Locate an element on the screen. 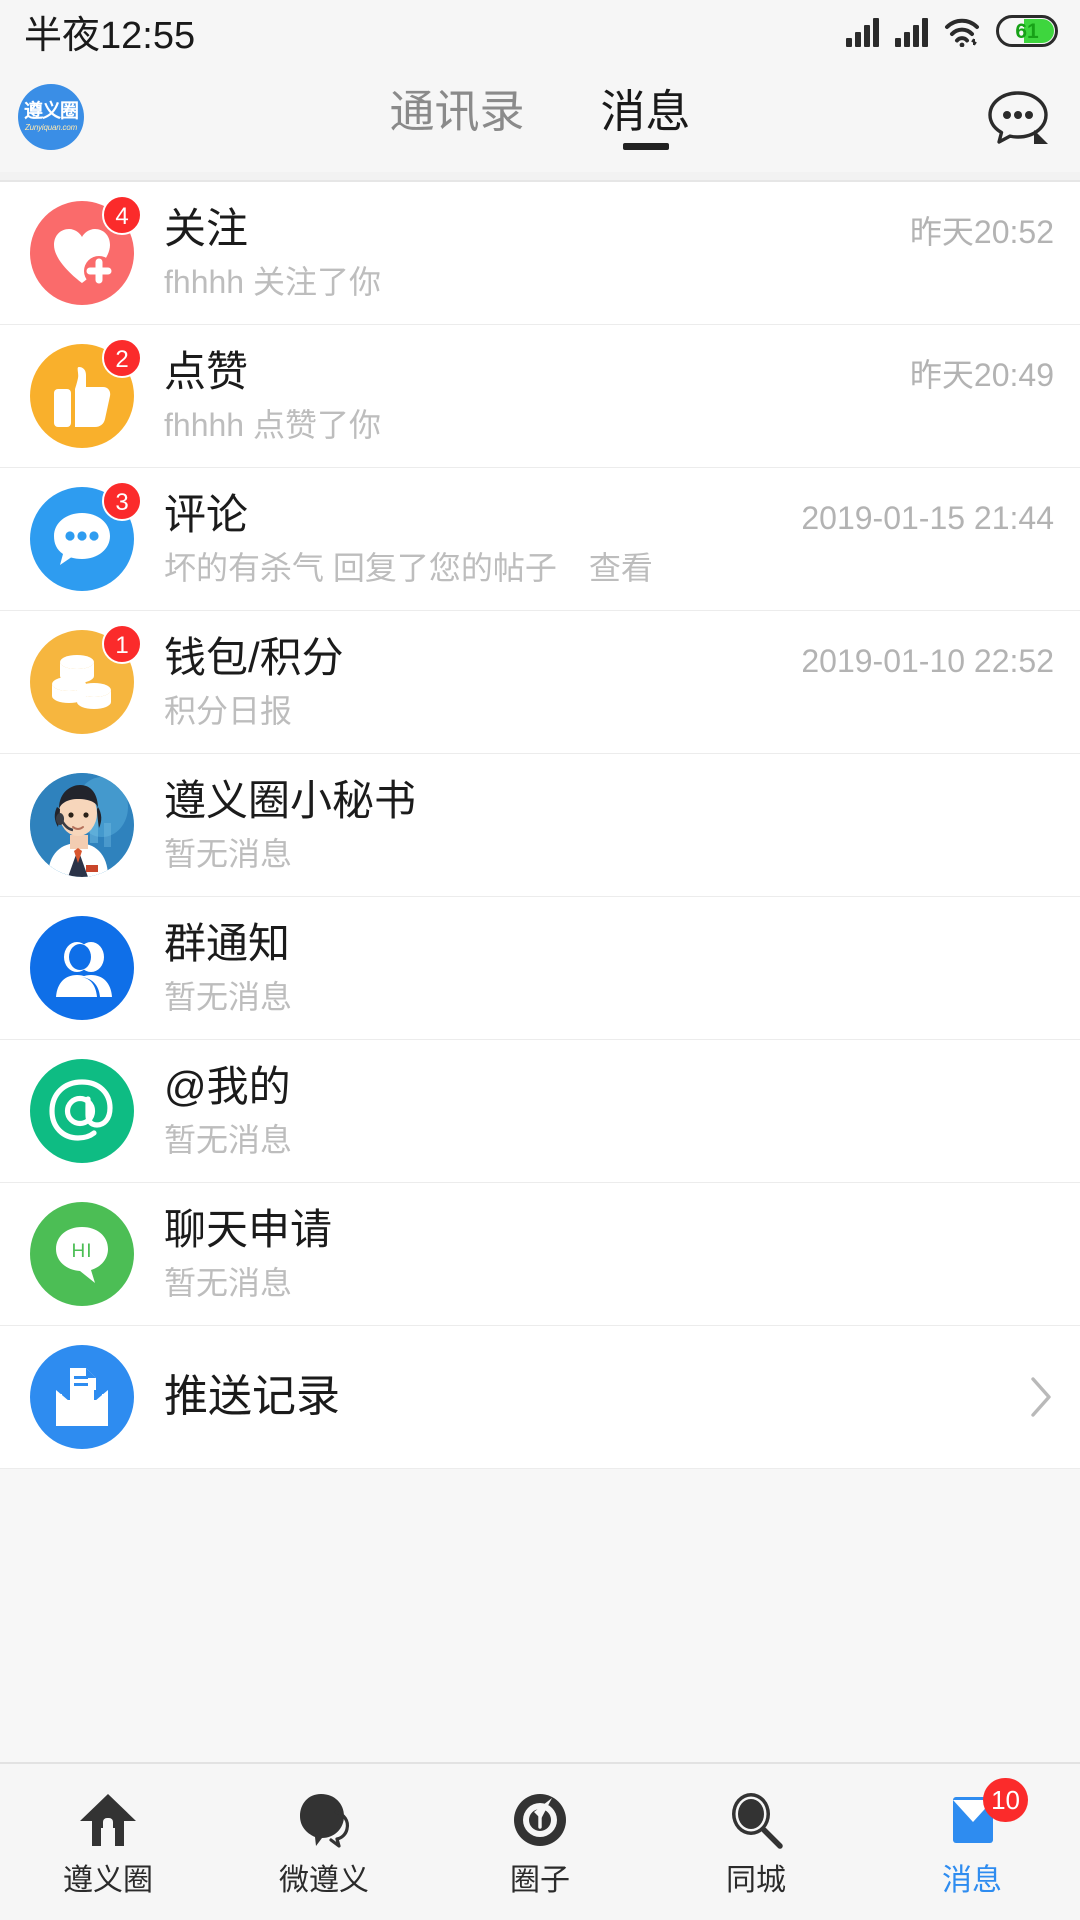 This screenshot has width=1080, height=1920. tab-bar-item-circles: 圈子 is located at coordinates (540, 1842).